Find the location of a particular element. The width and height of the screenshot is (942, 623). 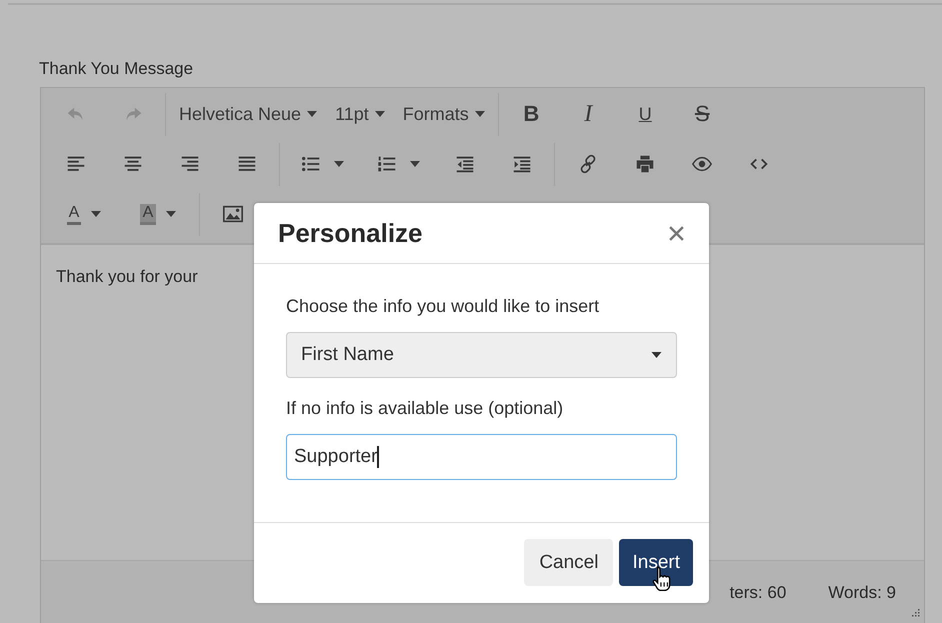

word-count-text: Words: 9 is located at coordinates (862, 593).